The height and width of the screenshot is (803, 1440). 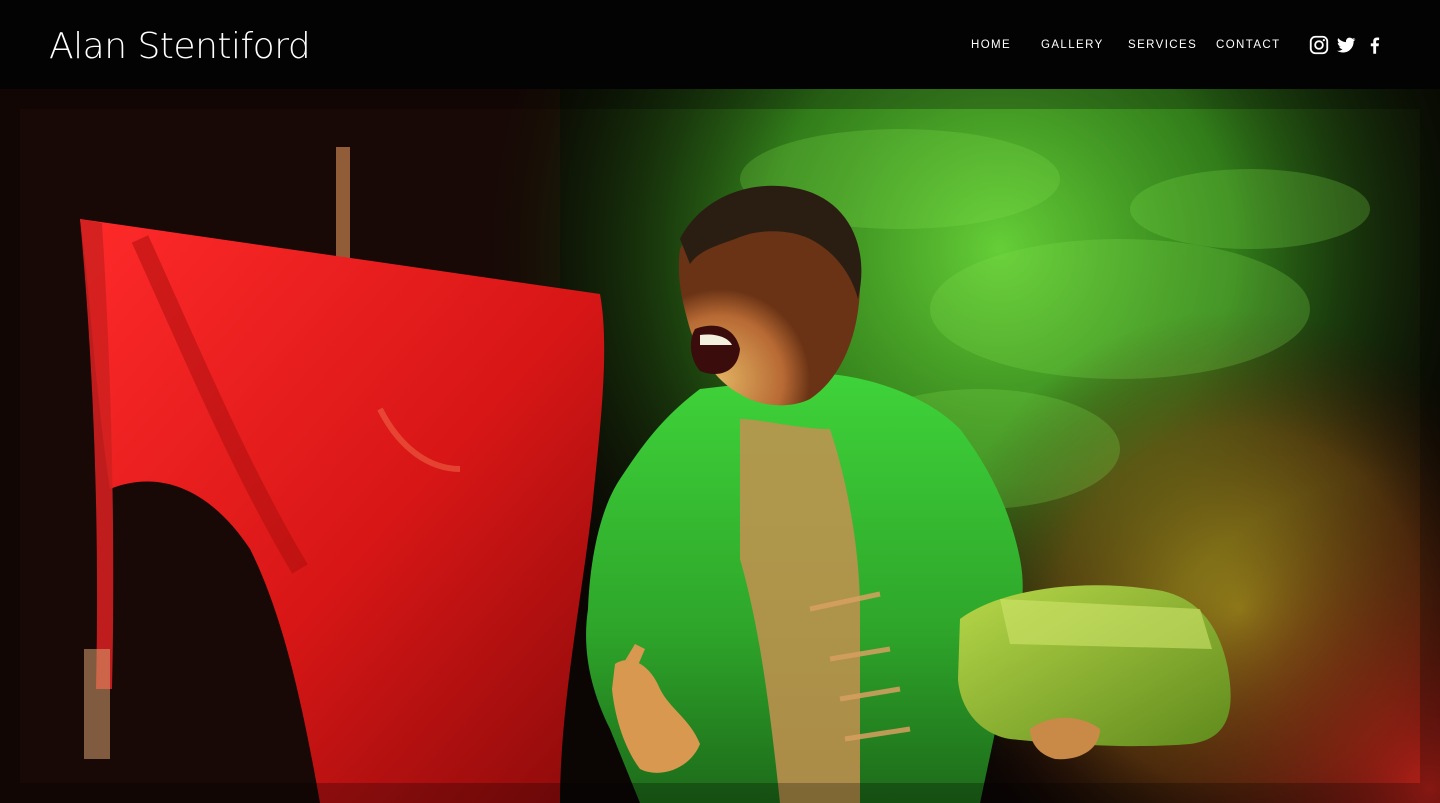 I want to click on twitter-link, so click(x=1346, y=45).